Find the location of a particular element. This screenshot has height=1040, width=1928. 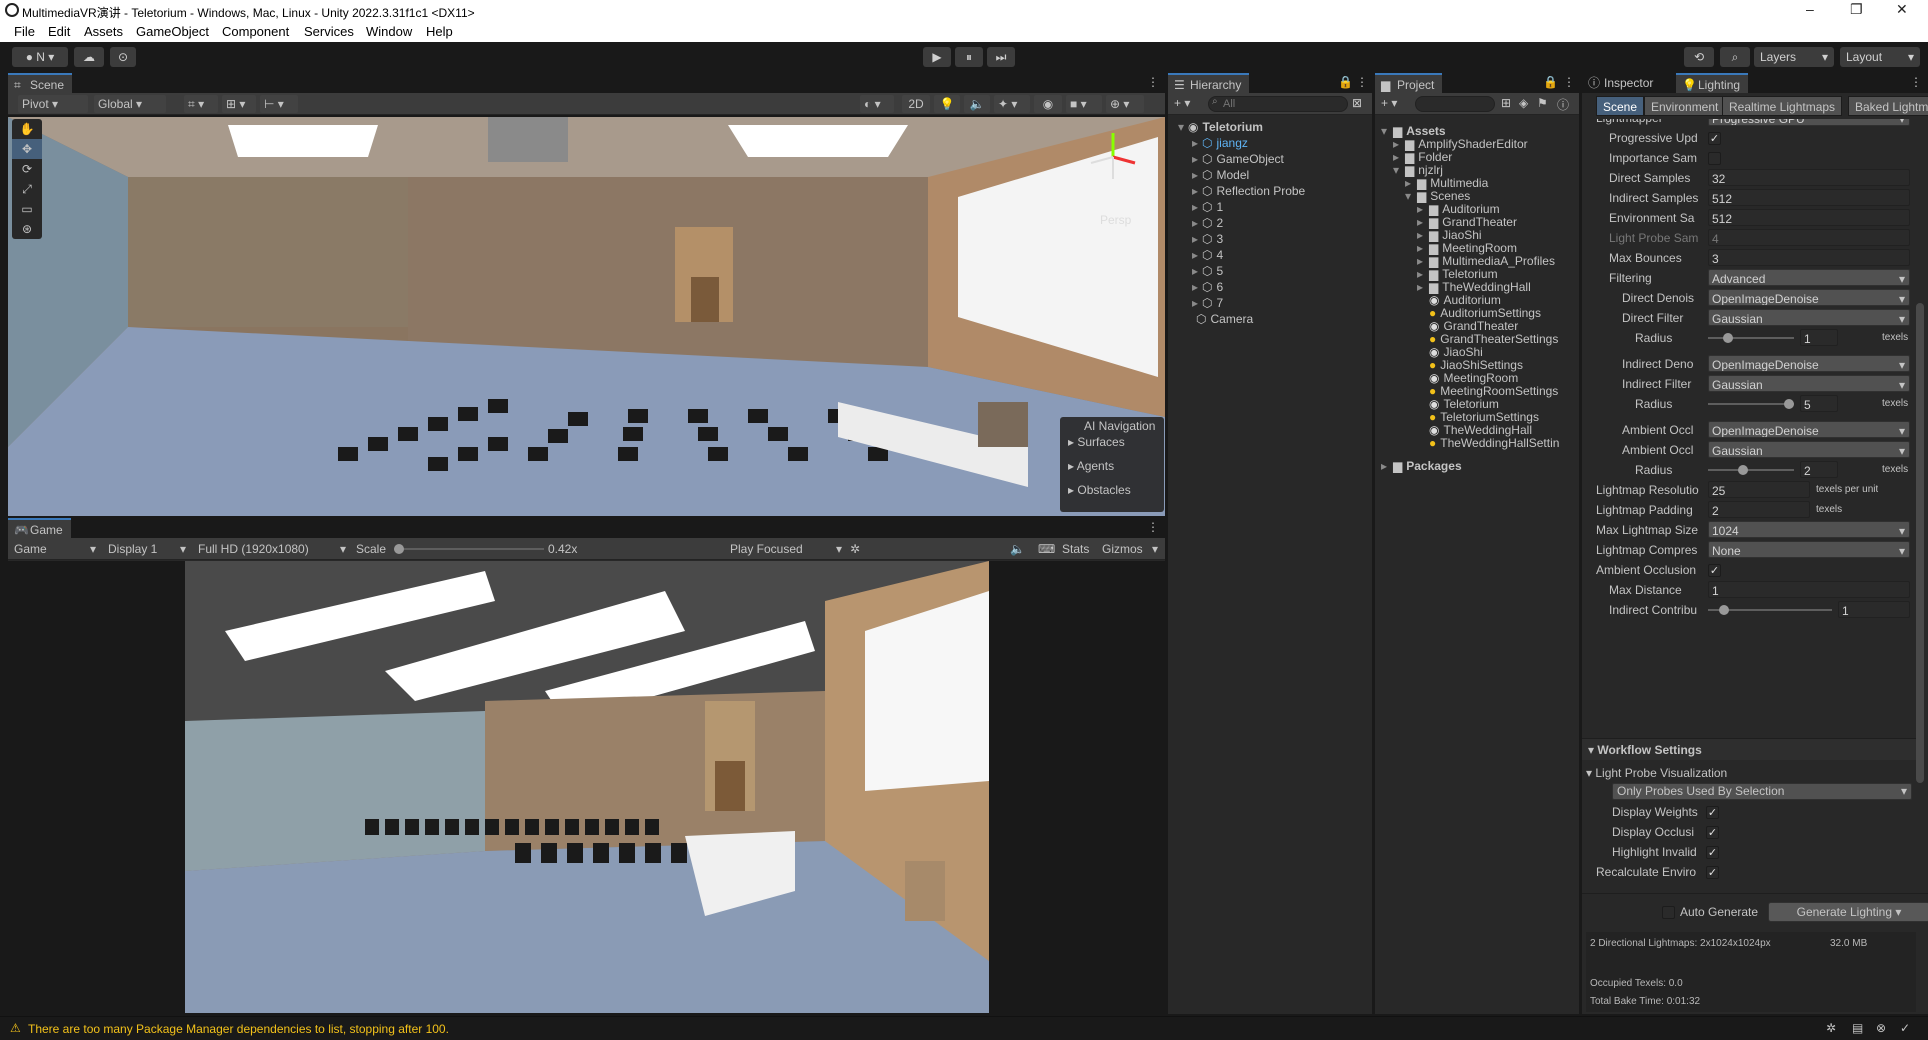

menu-edit: Edit is located at coordinates (59, 31).